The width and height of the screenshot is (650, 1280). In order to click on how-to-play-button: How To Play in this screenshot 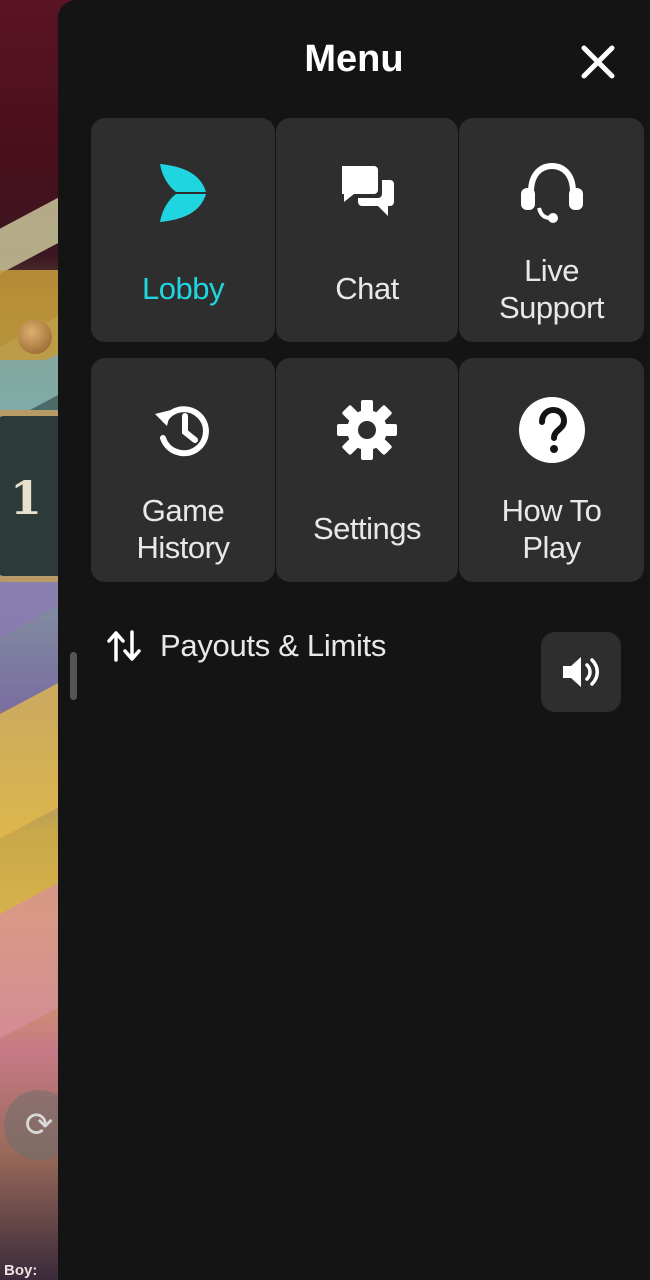, I will do `click(551, 470)`.